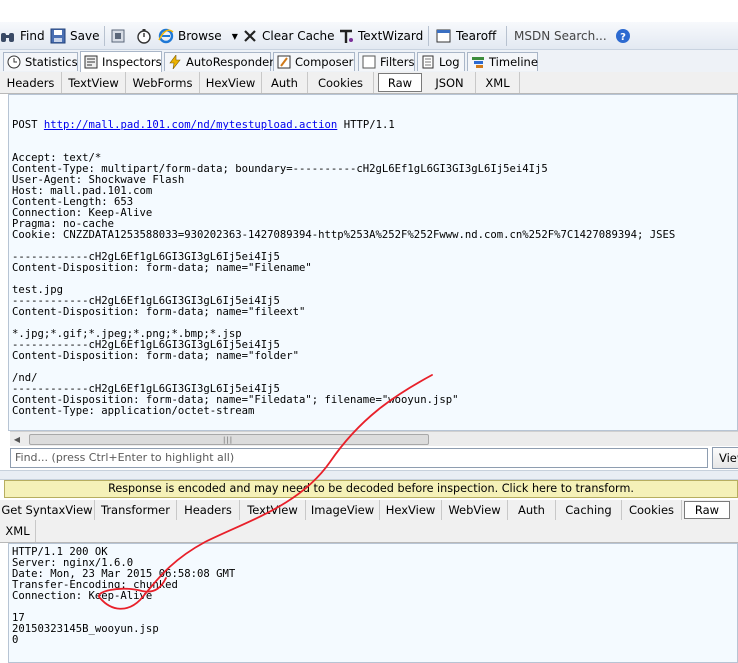 This screenshot has height=663, width=738. What do you see at coordinates (343, 510) in the screenshot?
I see `response-tab-imageview: ImageView` at bounding box center [343, 510].